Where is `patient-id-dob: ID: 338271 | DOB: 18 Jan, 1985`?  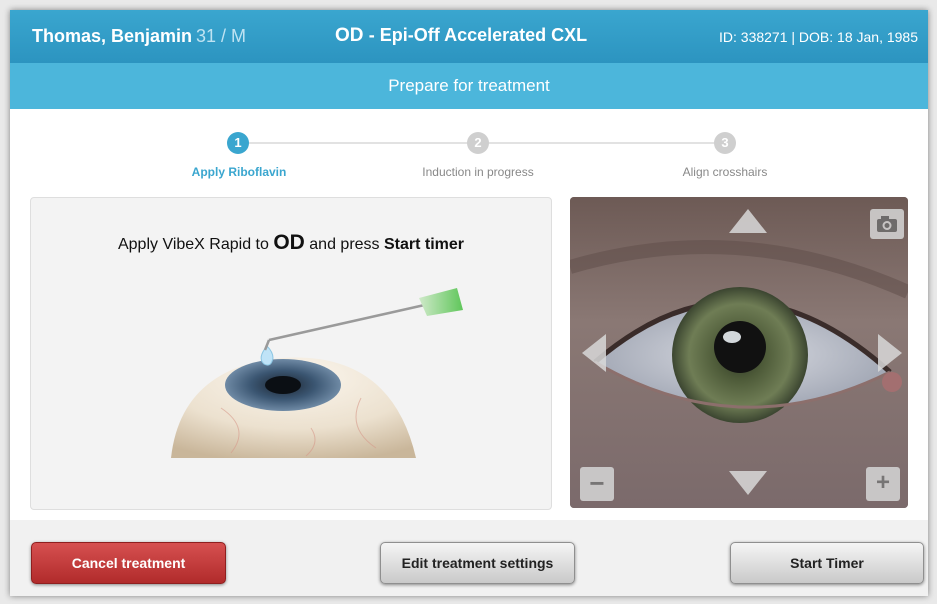 patient-id-dob: ID: 338271 | DOB: 18 Jan, 1985 is located at coordinates (818, 37).